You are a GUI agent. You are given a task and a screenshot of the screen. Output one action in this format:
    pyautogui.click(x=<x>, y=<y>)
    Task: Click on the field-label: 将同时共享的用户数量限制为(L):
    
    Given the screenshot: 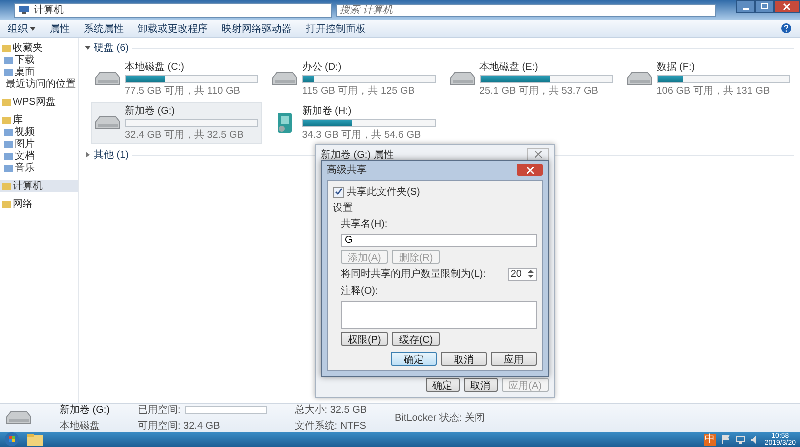 What is the action you would take?
    pyautogui.click(x=413, y=274)
    